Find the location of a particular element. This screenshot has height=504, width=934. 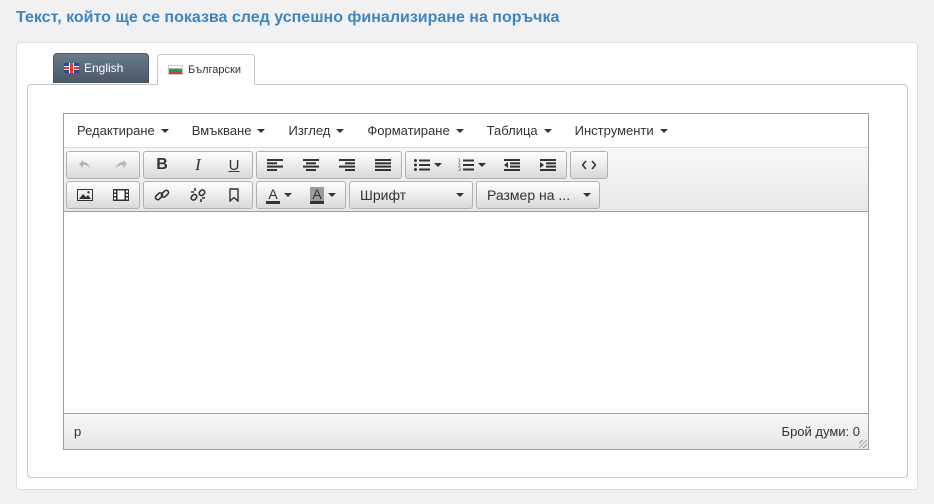

undo-icon is located at coordinates (84, 165).